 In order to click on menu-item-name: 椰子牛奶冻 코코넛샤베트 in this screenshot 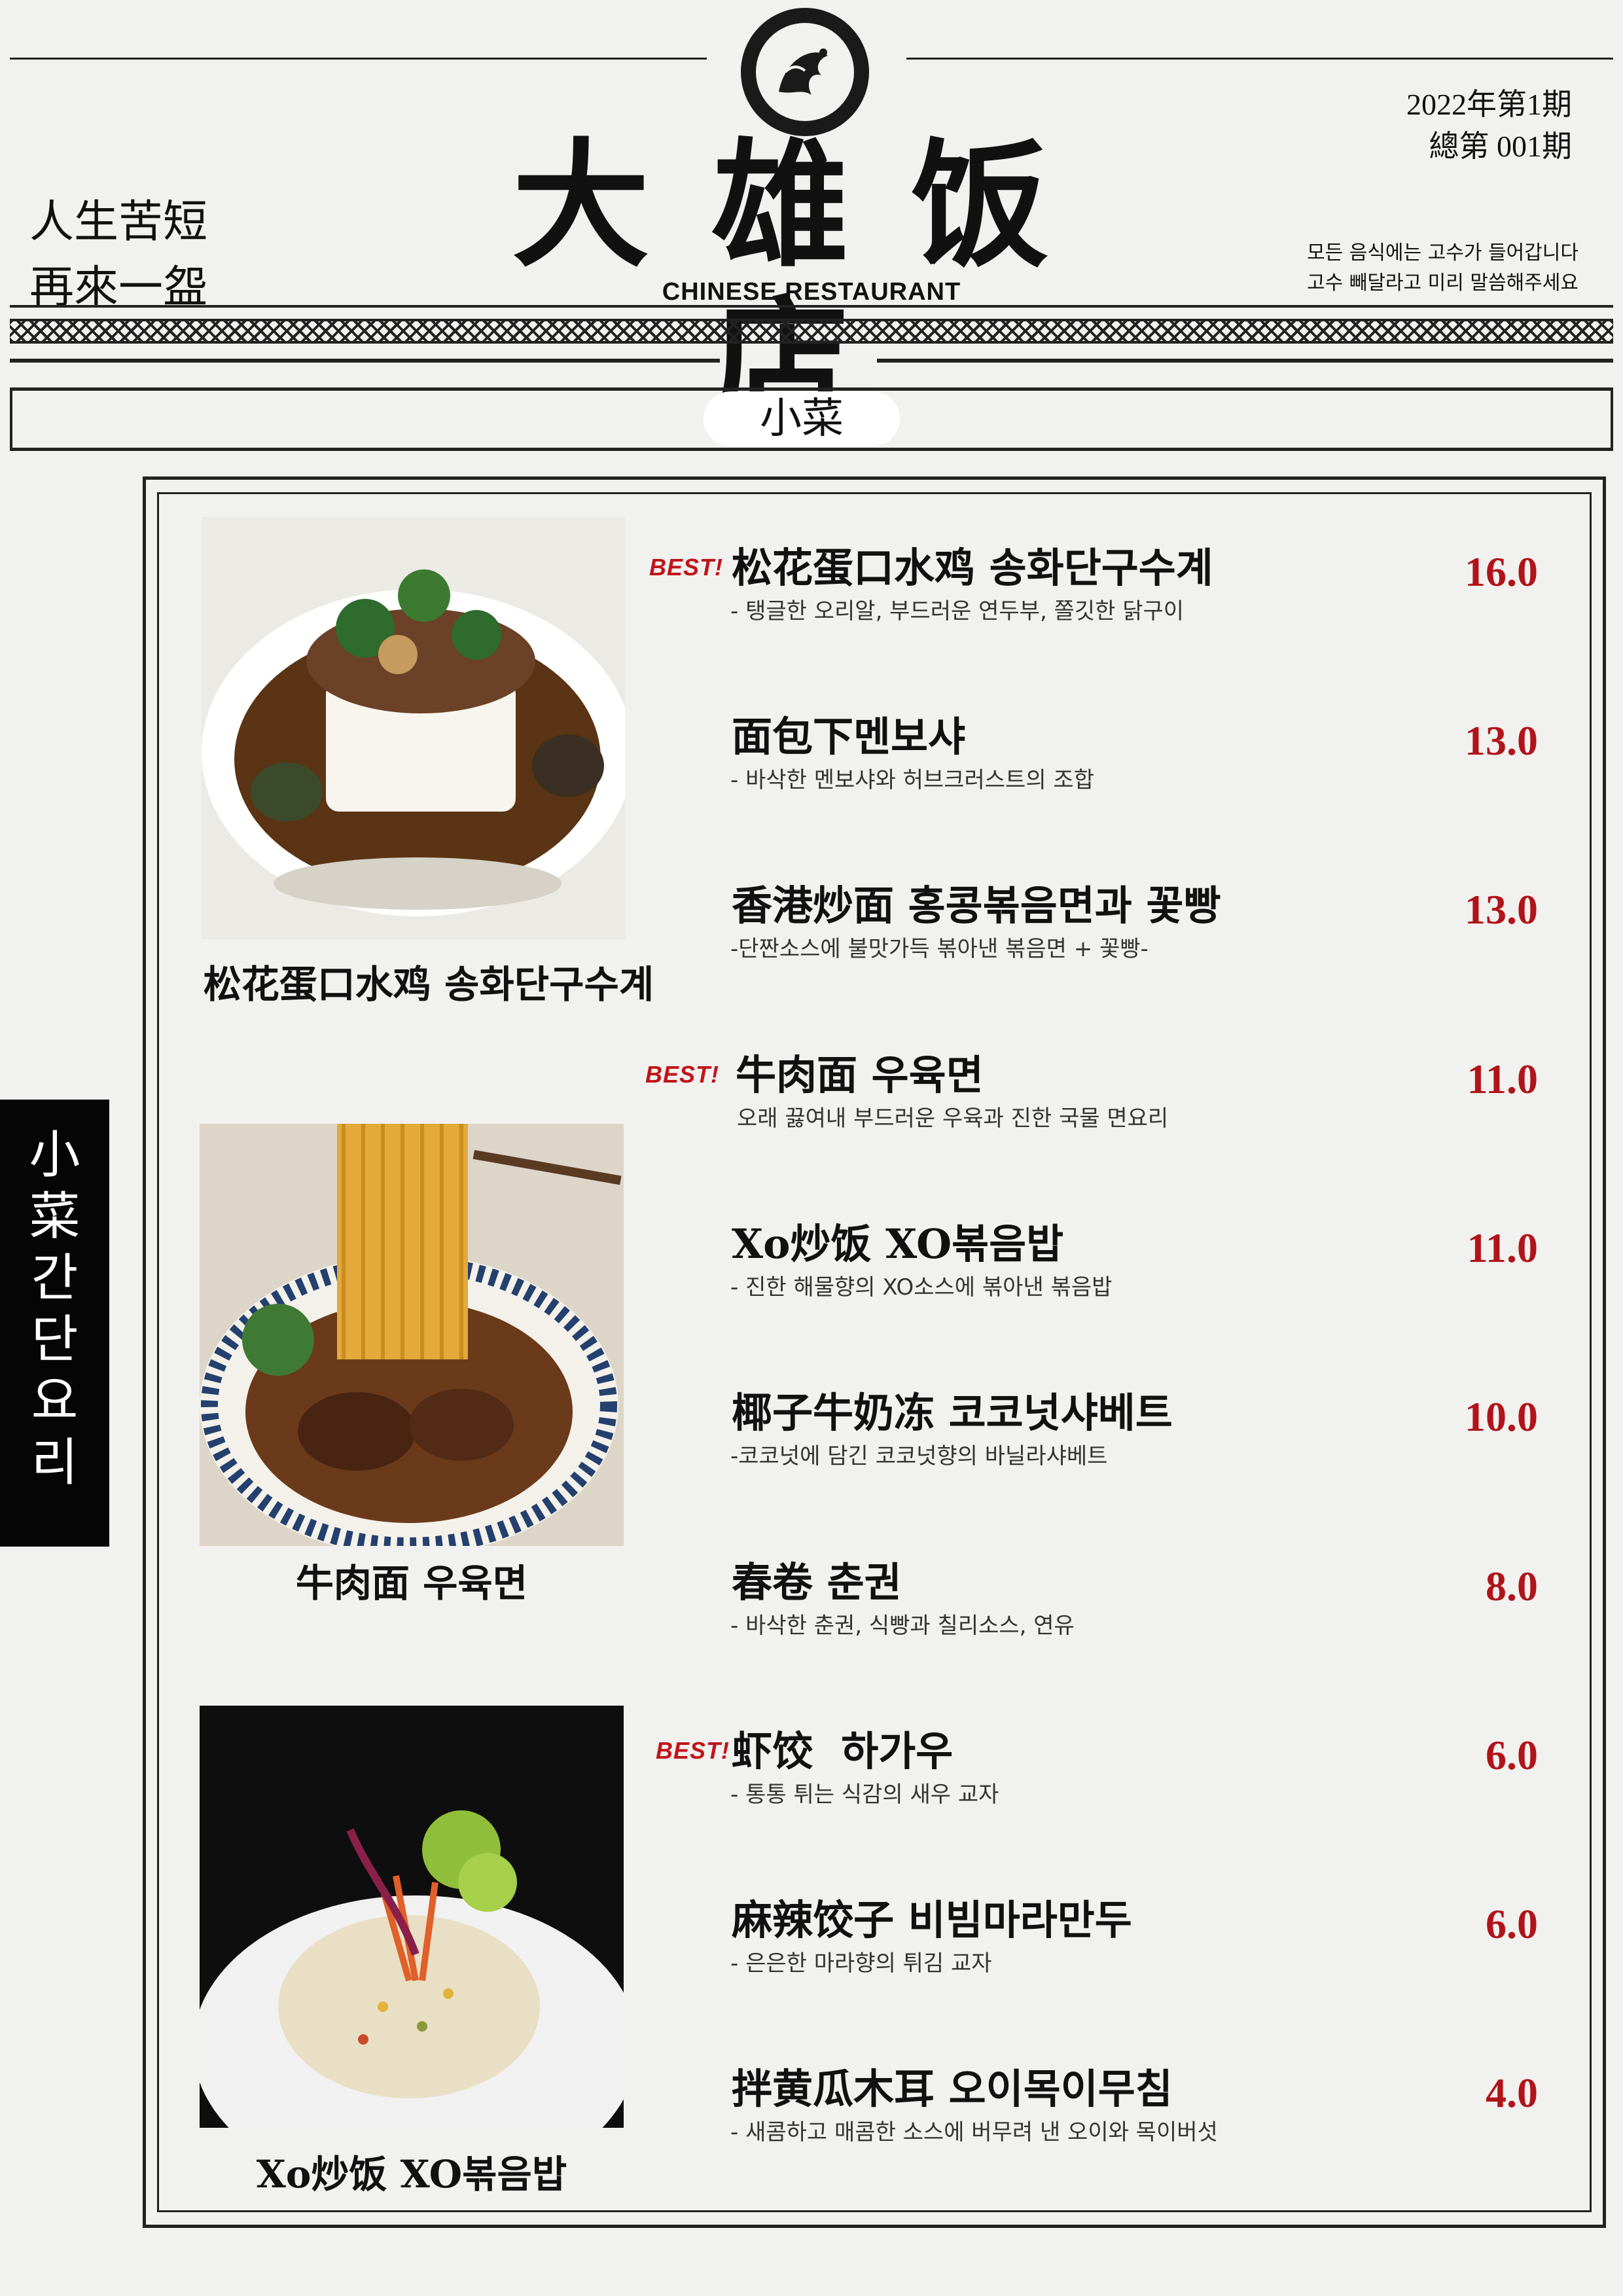, I will do `click(952, 1413)`.